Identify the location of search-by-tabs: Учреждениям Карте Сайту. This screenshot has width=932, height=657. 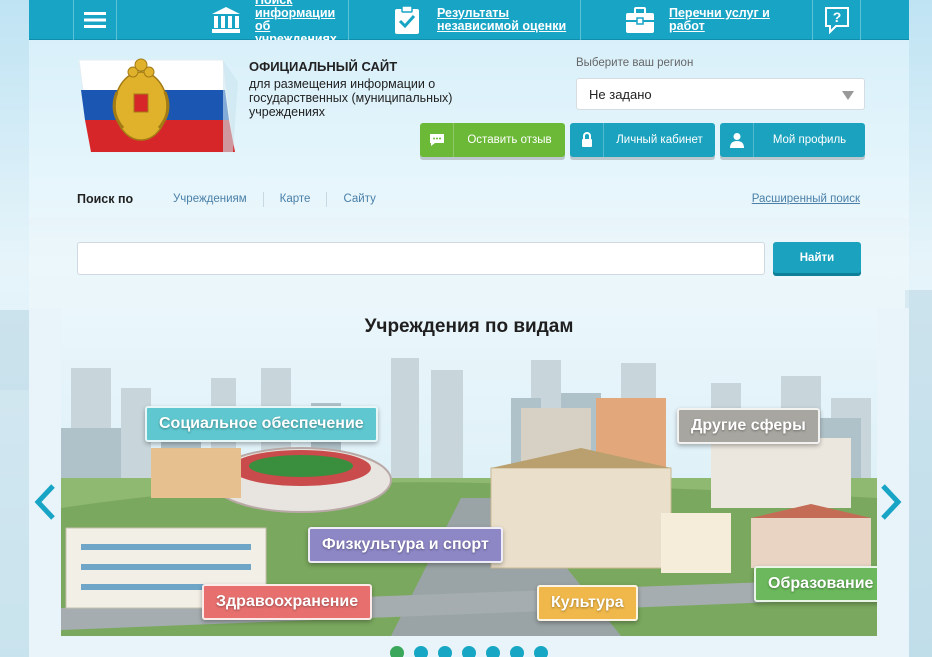
(274, 199).